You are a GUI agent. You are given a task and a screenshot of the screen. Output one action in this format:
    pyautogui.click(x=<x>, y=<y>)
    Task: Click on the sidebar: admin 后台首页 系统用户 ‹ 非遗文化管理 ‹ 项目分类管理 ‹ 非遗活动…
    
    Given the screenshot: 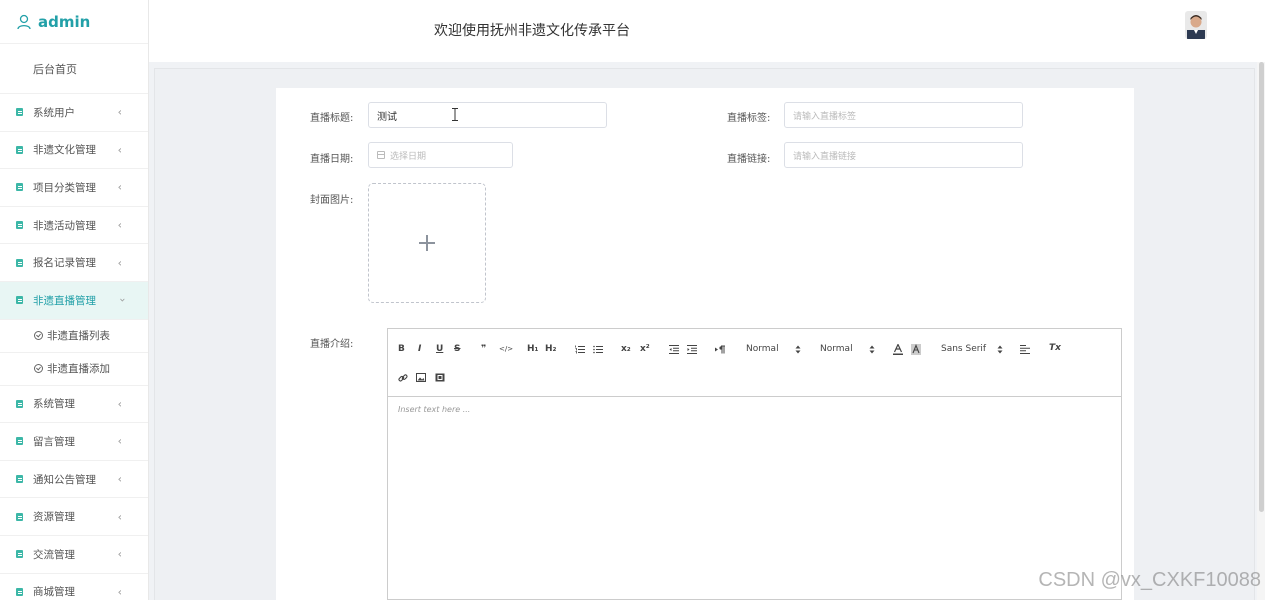 What is the action you would take?
    pyautogui.click(x=74, y=300)
    